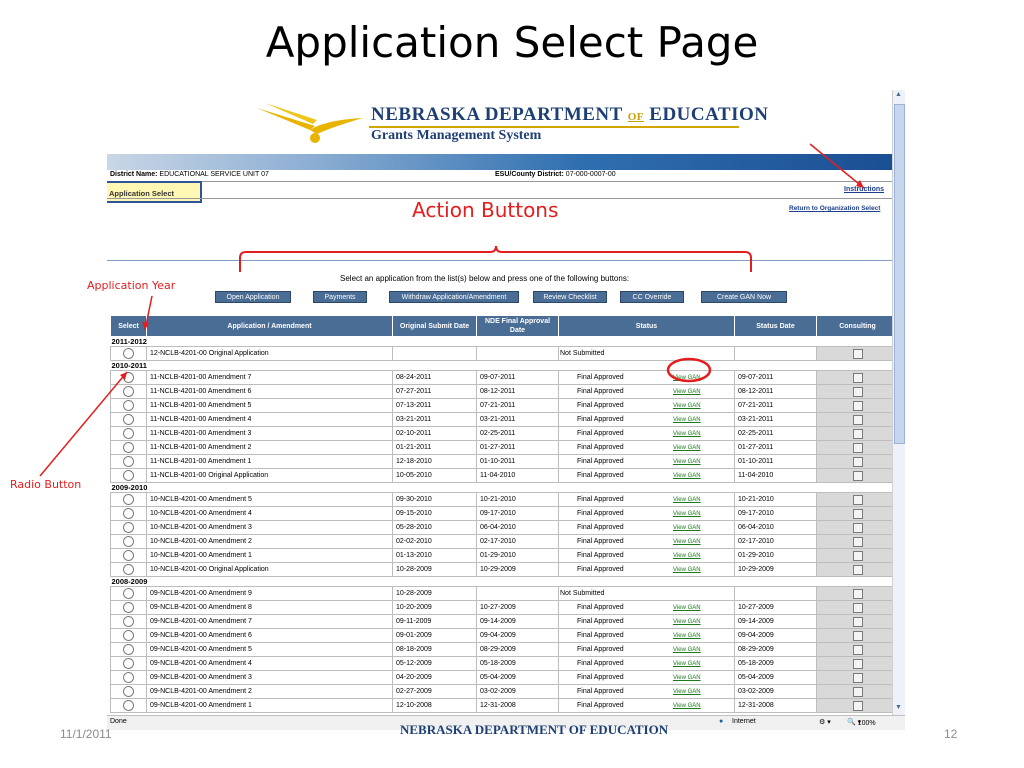 The width and height of the screenshot is (1024, 768). I want to click on slide-page-number: 12, so click(951, 734).